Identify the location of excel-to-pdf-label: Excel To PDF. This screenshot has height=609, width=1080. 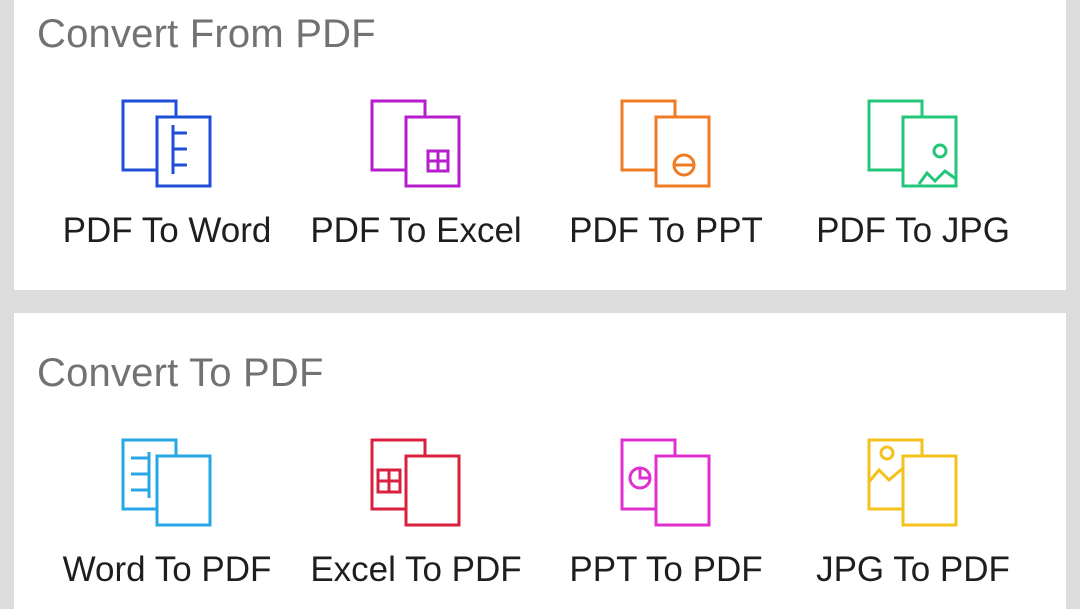
(416, 569).